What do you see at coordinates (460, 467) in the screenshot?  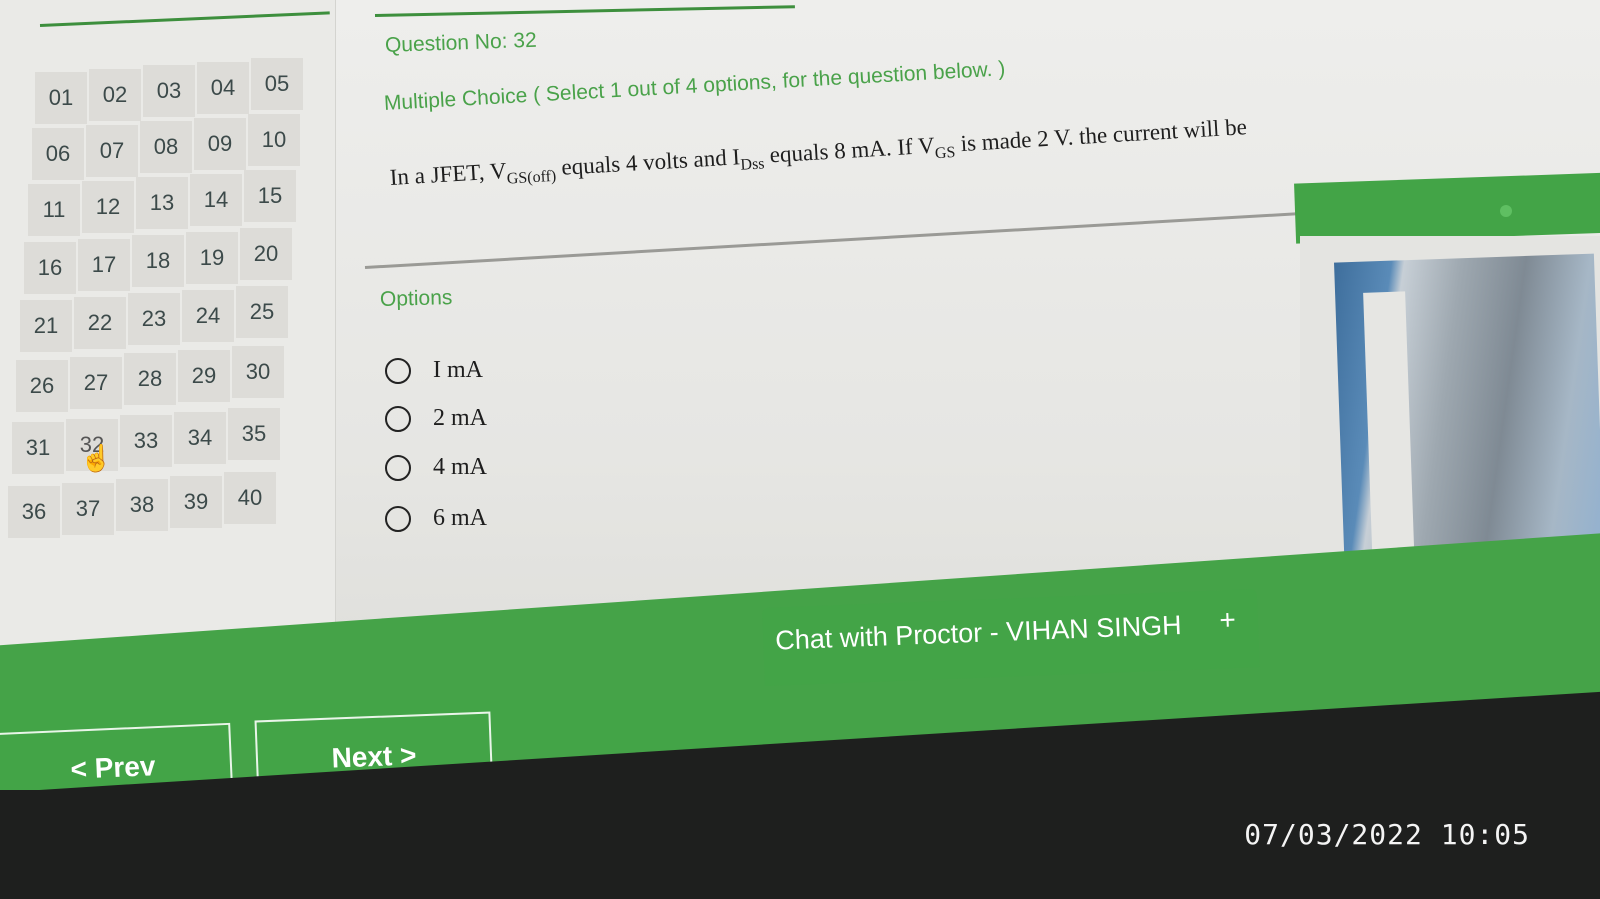 I see `option-label: 4 mA` at bounding box center [460, 467].